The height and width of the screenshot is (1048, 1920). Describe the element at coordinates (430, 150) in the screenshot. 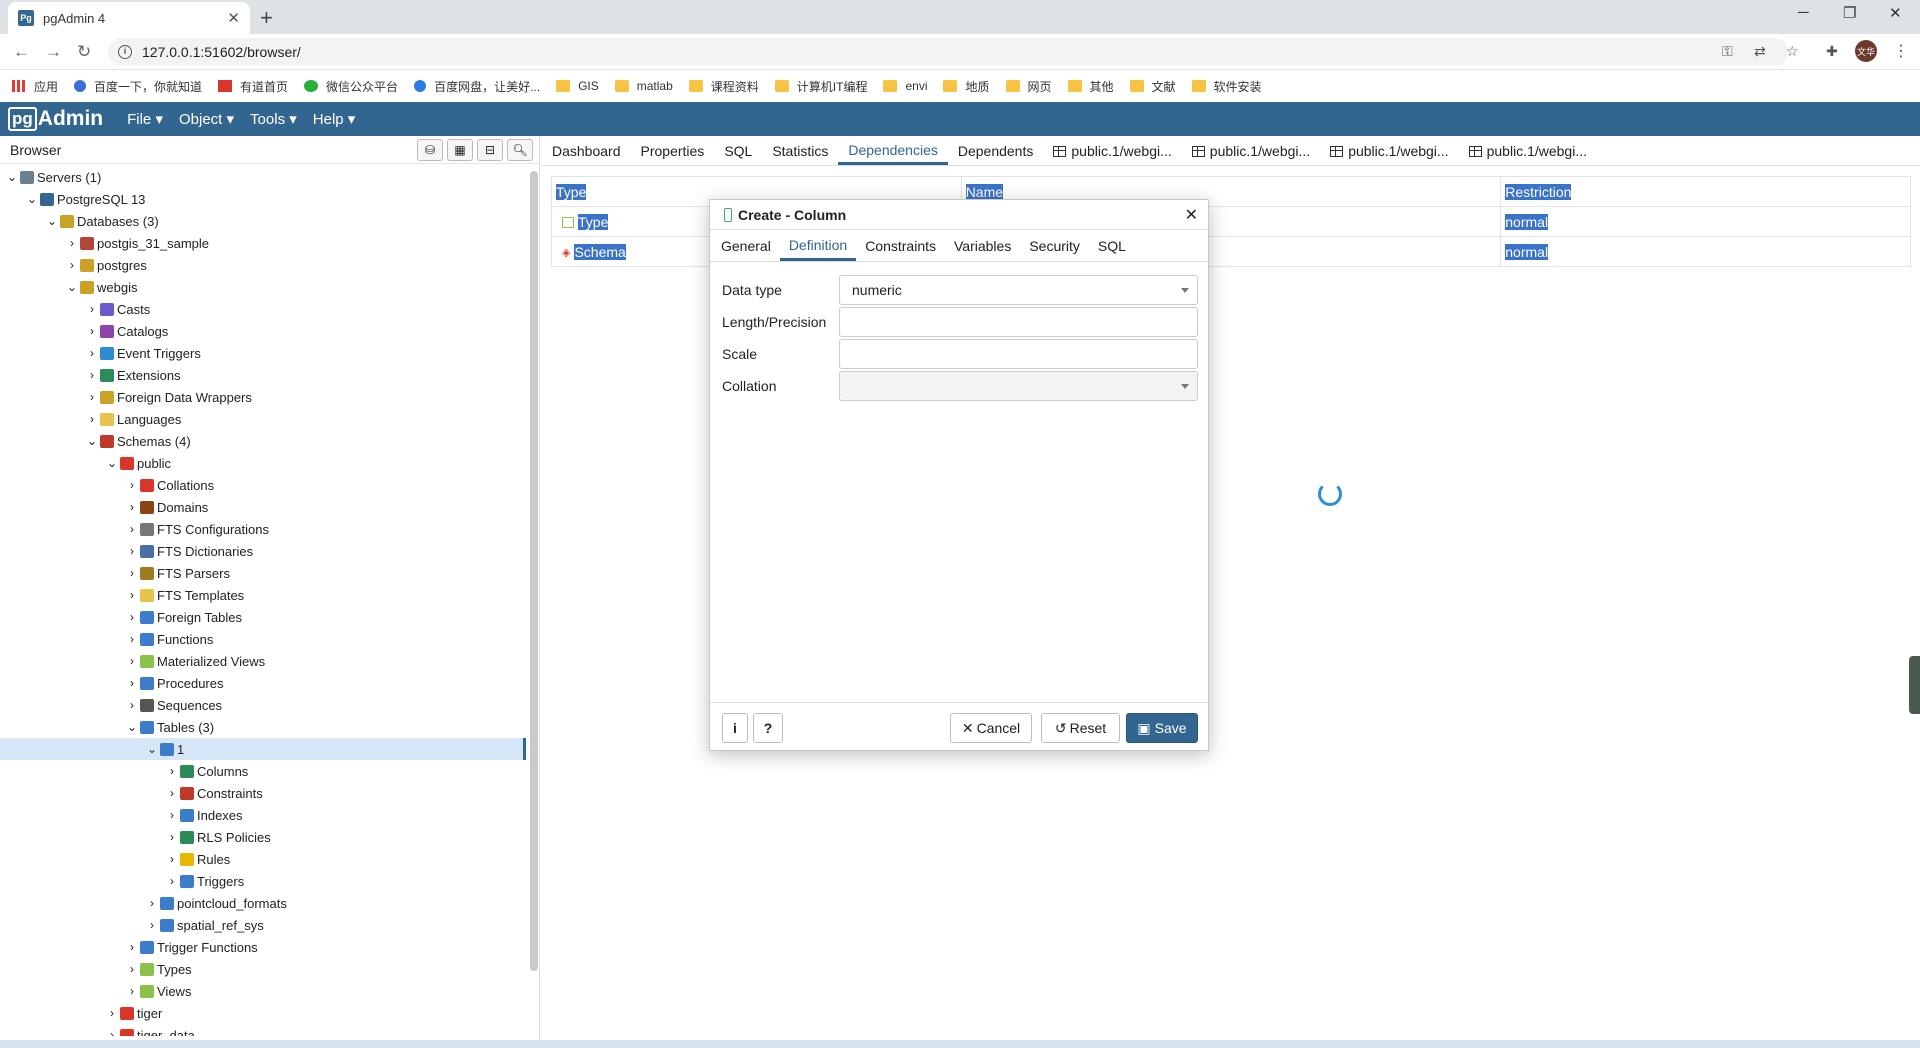

I see `query-tool-icon: ⛁` at that location.